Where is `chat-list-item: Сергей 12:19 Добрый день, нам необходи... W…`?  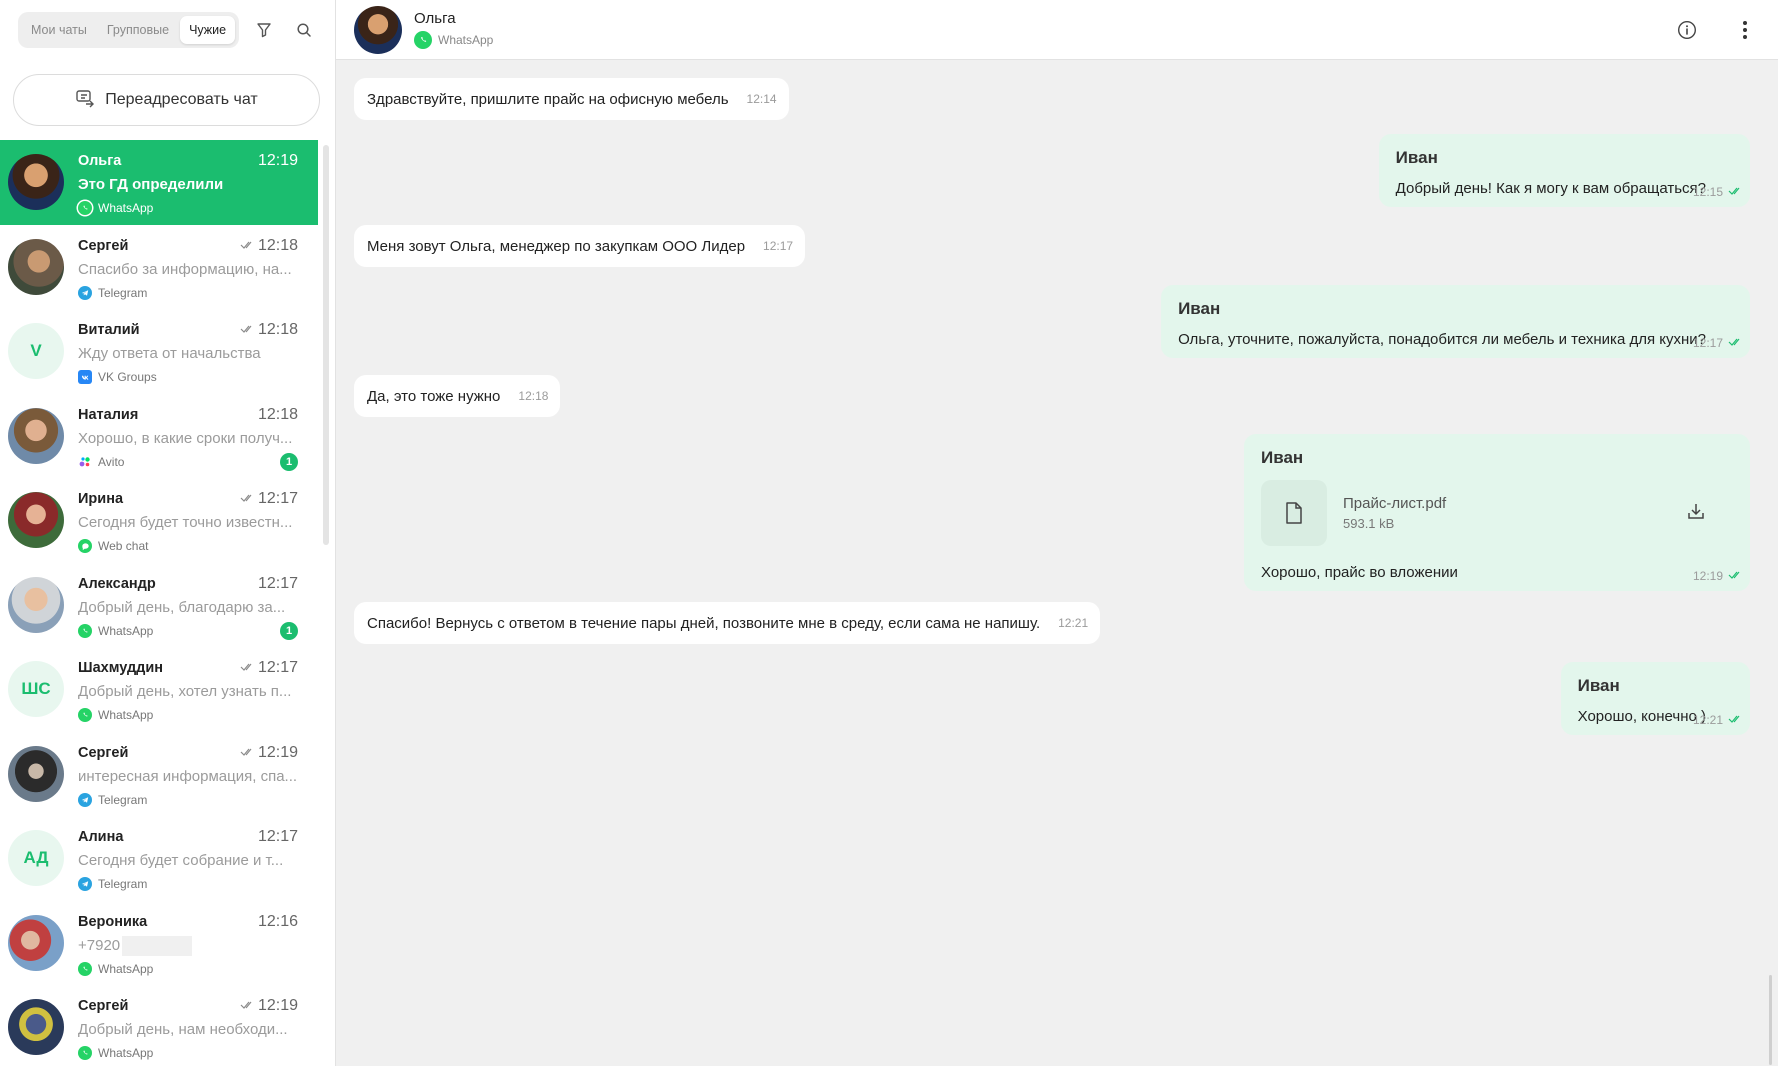 chat-list-item: Сергей 12:19 Добрый день, нам необходи... W… is located at coordinates (159, 1025).